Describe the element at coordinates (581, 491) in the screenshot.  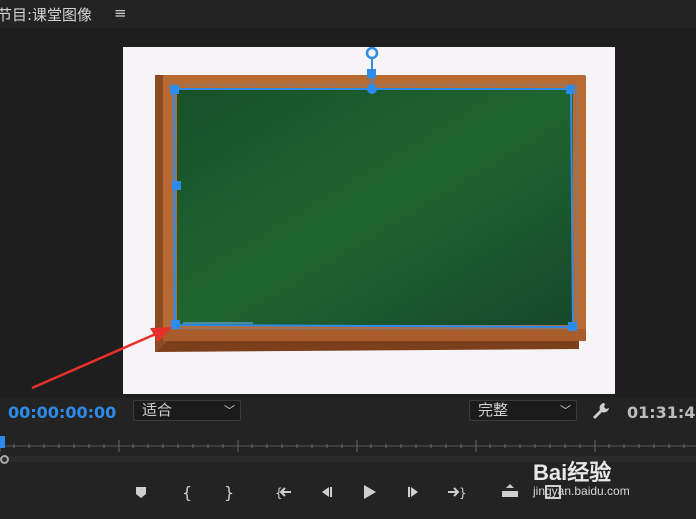
I see `watermark-url: jingyan.baidu.com` at that location.